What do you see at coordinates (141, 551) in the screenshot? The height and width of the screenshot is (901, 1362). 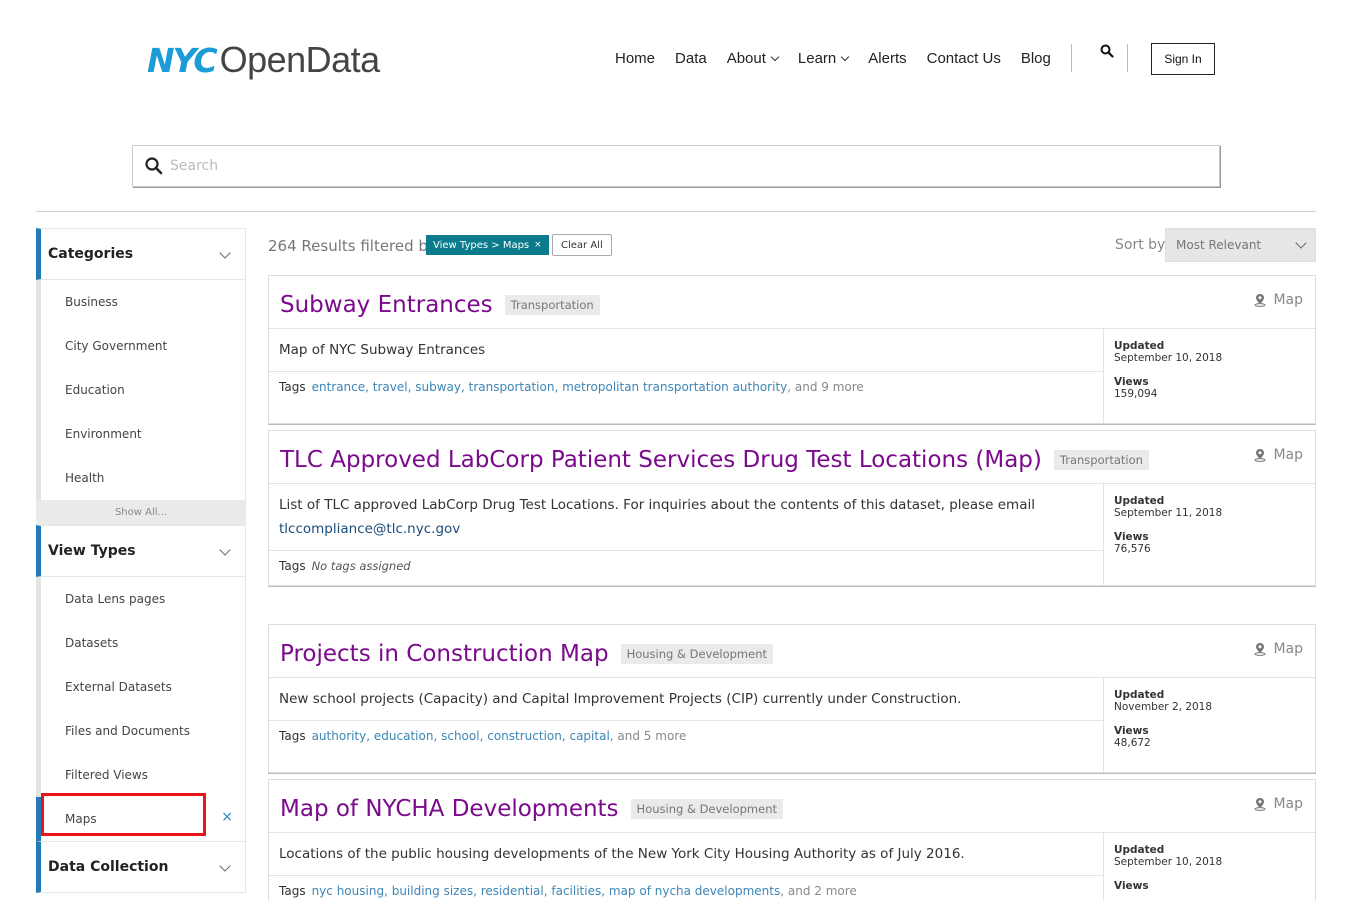 I see `view-types-header: View Types` at bounding box center [141, 551].